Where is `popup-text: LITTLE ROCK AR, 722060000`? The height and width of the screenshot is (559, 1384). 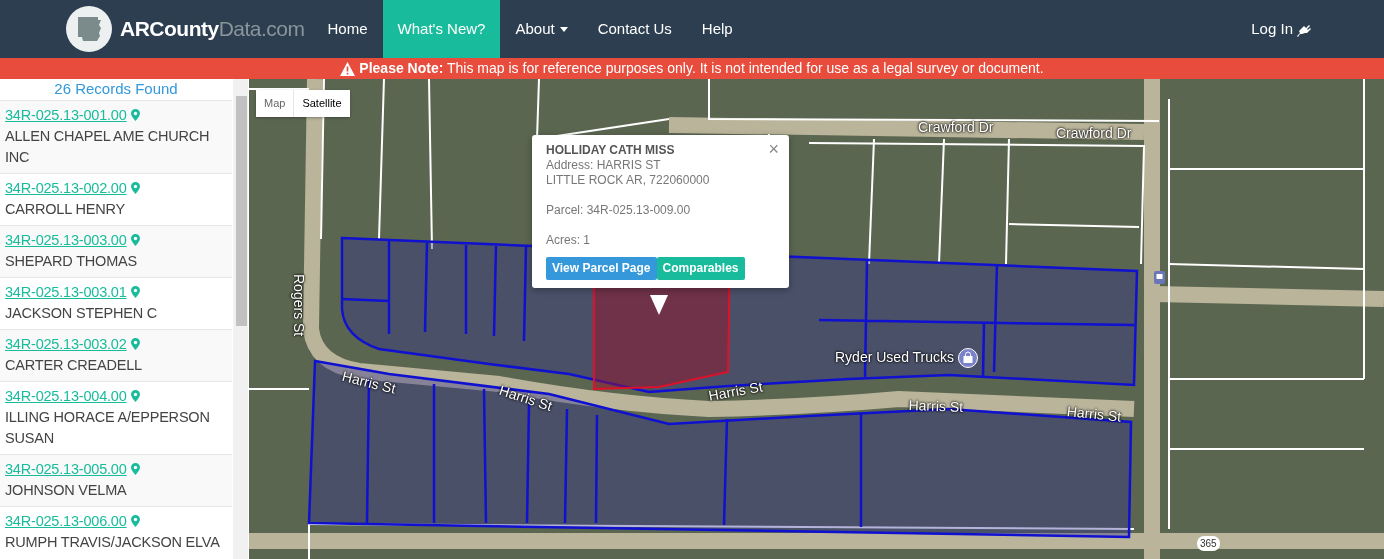
popup-text: LITTLE ROCK AR, 722060000 is located at coordinates (628, 180).